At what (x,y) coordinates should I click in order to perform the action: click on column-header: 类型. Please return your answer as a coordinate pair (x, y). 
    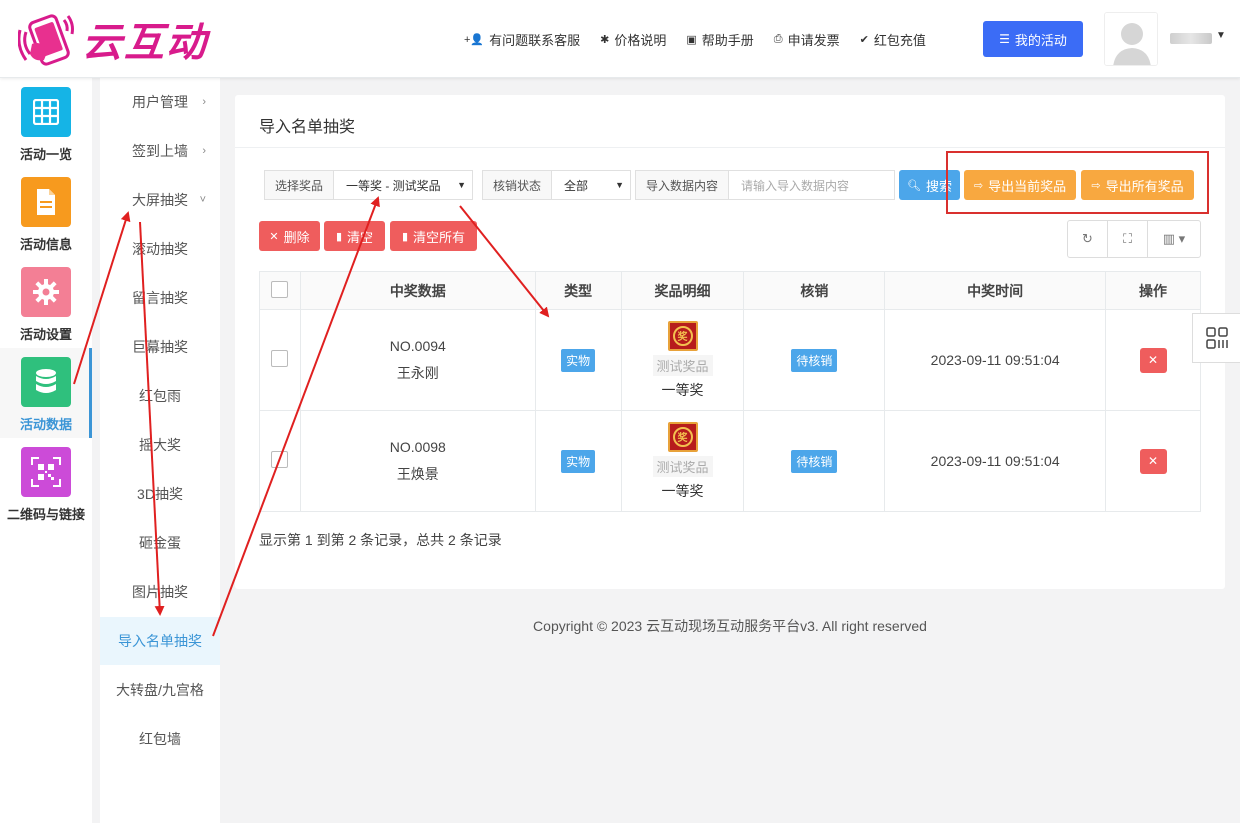
    Looking at the image, I should click on (578, 290).